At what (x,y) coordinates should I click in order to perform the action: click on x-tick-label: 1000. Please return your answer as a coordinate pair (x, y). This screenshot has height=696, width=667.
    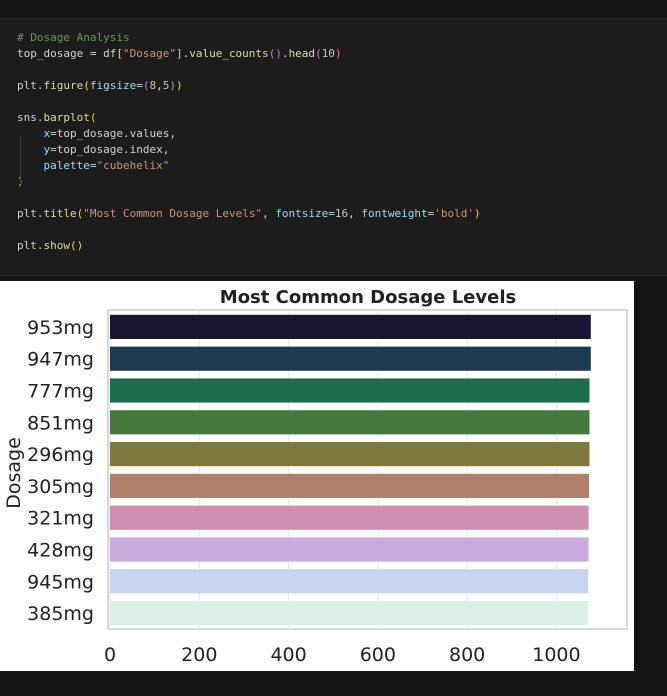
    Looking at the image, I should click on (556, 655).